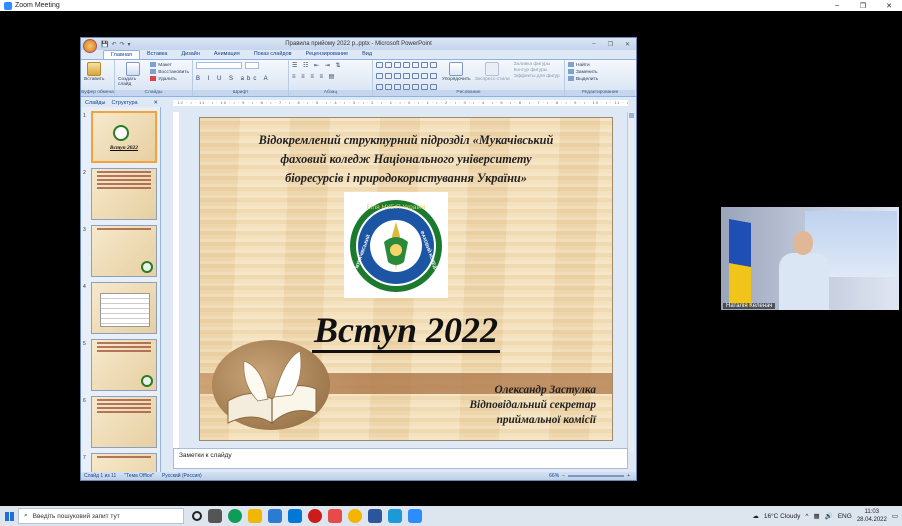 Image resolution: width=902 pixels, height=526 pixels. Describe the element at coordinates (845, 516) in the screenshot. I see `language-indicator: ENG` at that location.